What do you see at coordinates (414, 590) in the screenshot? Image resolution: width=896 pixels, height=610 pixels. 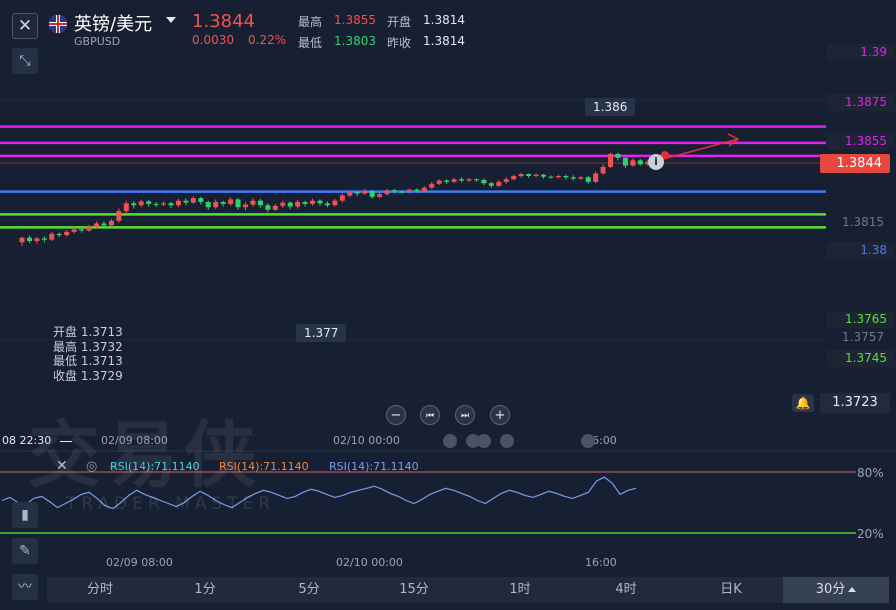 I see `tab-timeframe-15m: 15分` at bounding box center [414, 590].